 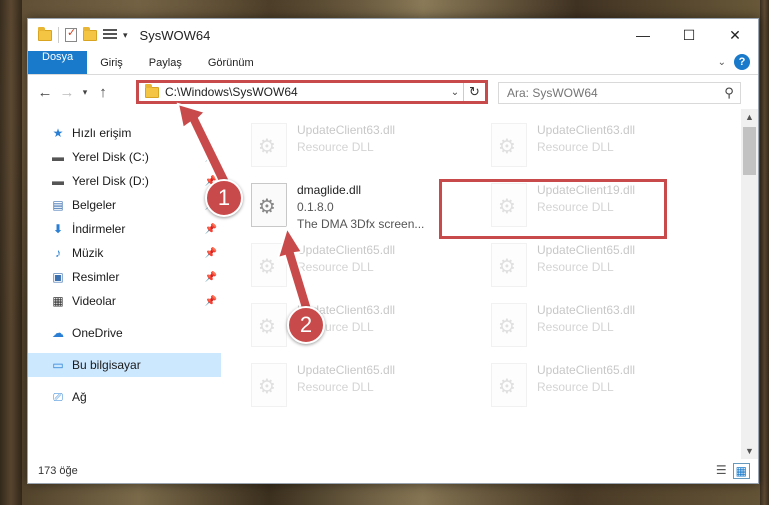 I want to click on expand-ribbon-icon: ⌄, so click(x=722, y=62).